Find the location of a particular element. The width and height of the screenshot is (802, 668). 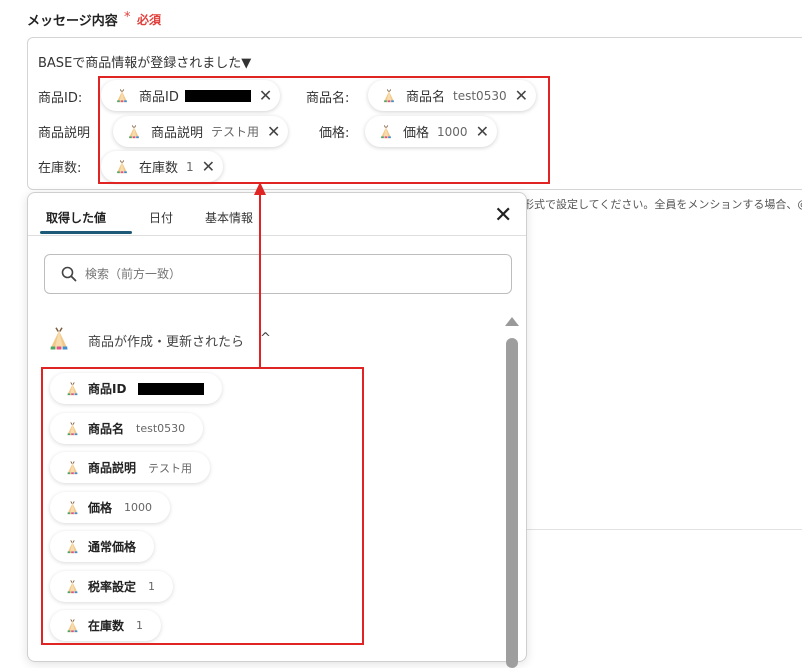

editor-line-1: BASEで商品情報が登録されました▼ is located at coordinates (145, 63).